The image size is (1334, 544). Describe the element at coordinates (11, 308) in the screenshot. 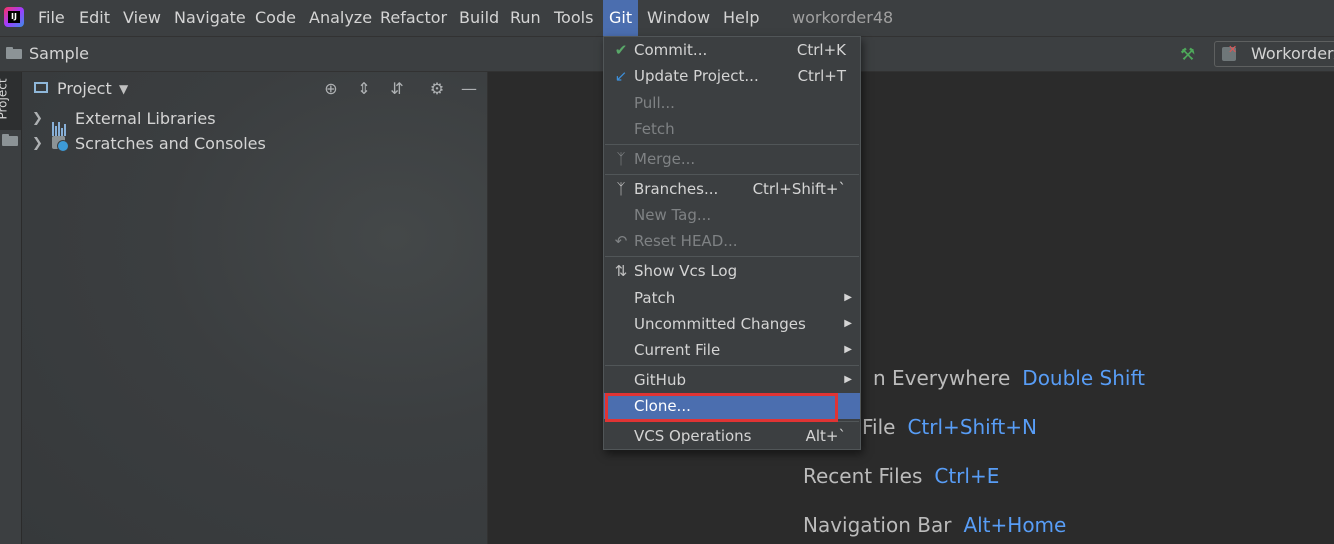

I see `left-tool-strip: Project` at that location.